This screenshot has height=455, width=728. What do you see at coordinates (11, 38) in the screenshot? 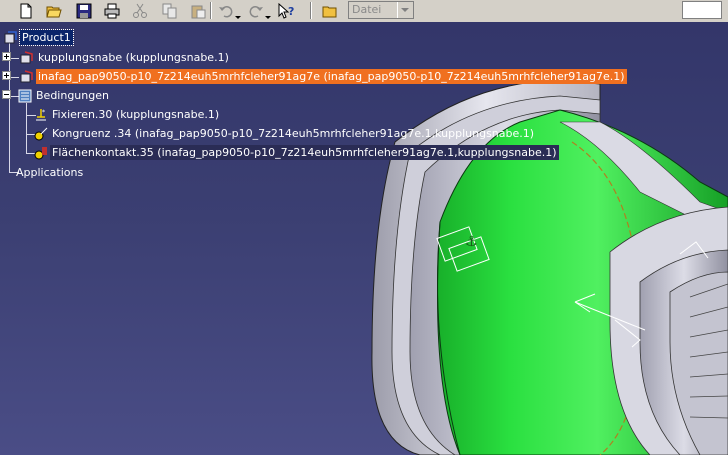
I see `product-icon` at bounding box center [11, 38].